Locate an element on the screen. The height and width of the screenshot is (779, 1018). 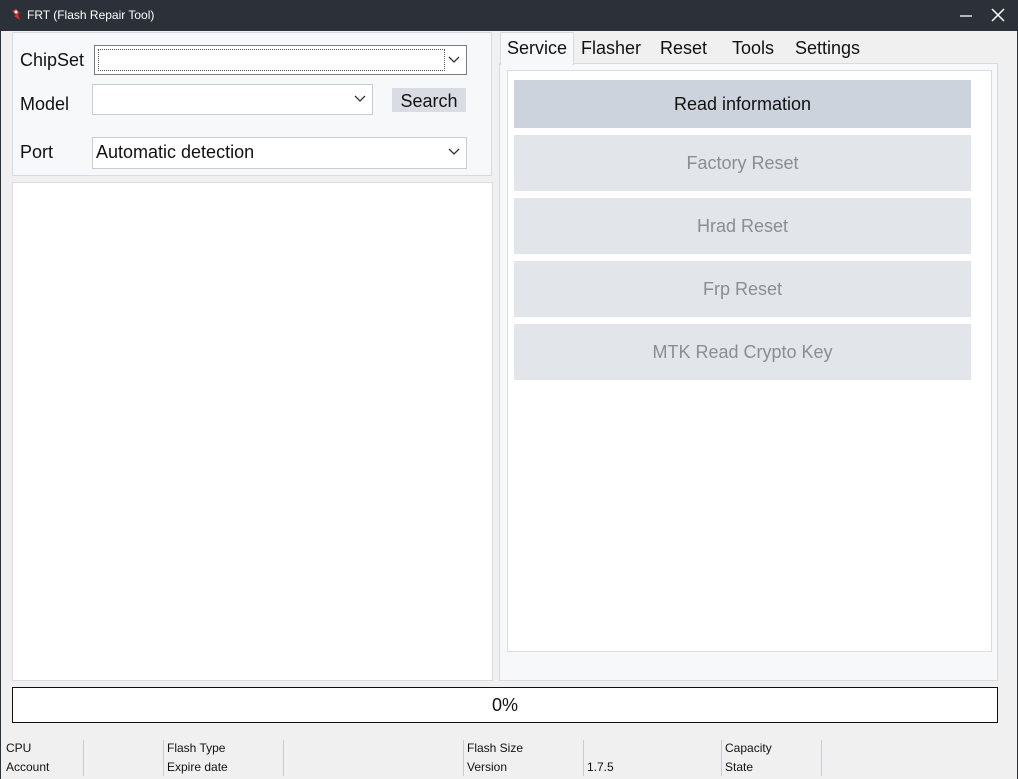
tab-settings: Settings is located at coordinates (827, 48).